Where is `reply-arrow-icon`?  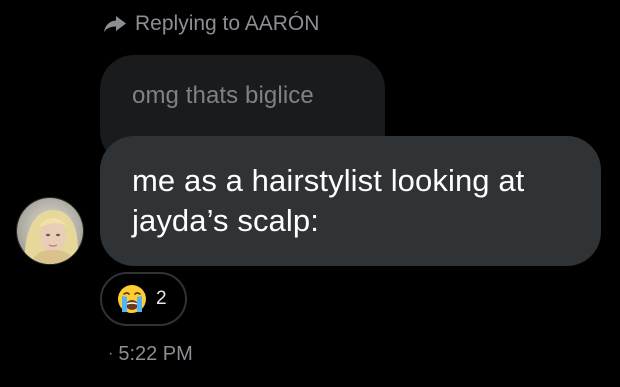
reply-arrow-icon is located at coordinates (115, 24).